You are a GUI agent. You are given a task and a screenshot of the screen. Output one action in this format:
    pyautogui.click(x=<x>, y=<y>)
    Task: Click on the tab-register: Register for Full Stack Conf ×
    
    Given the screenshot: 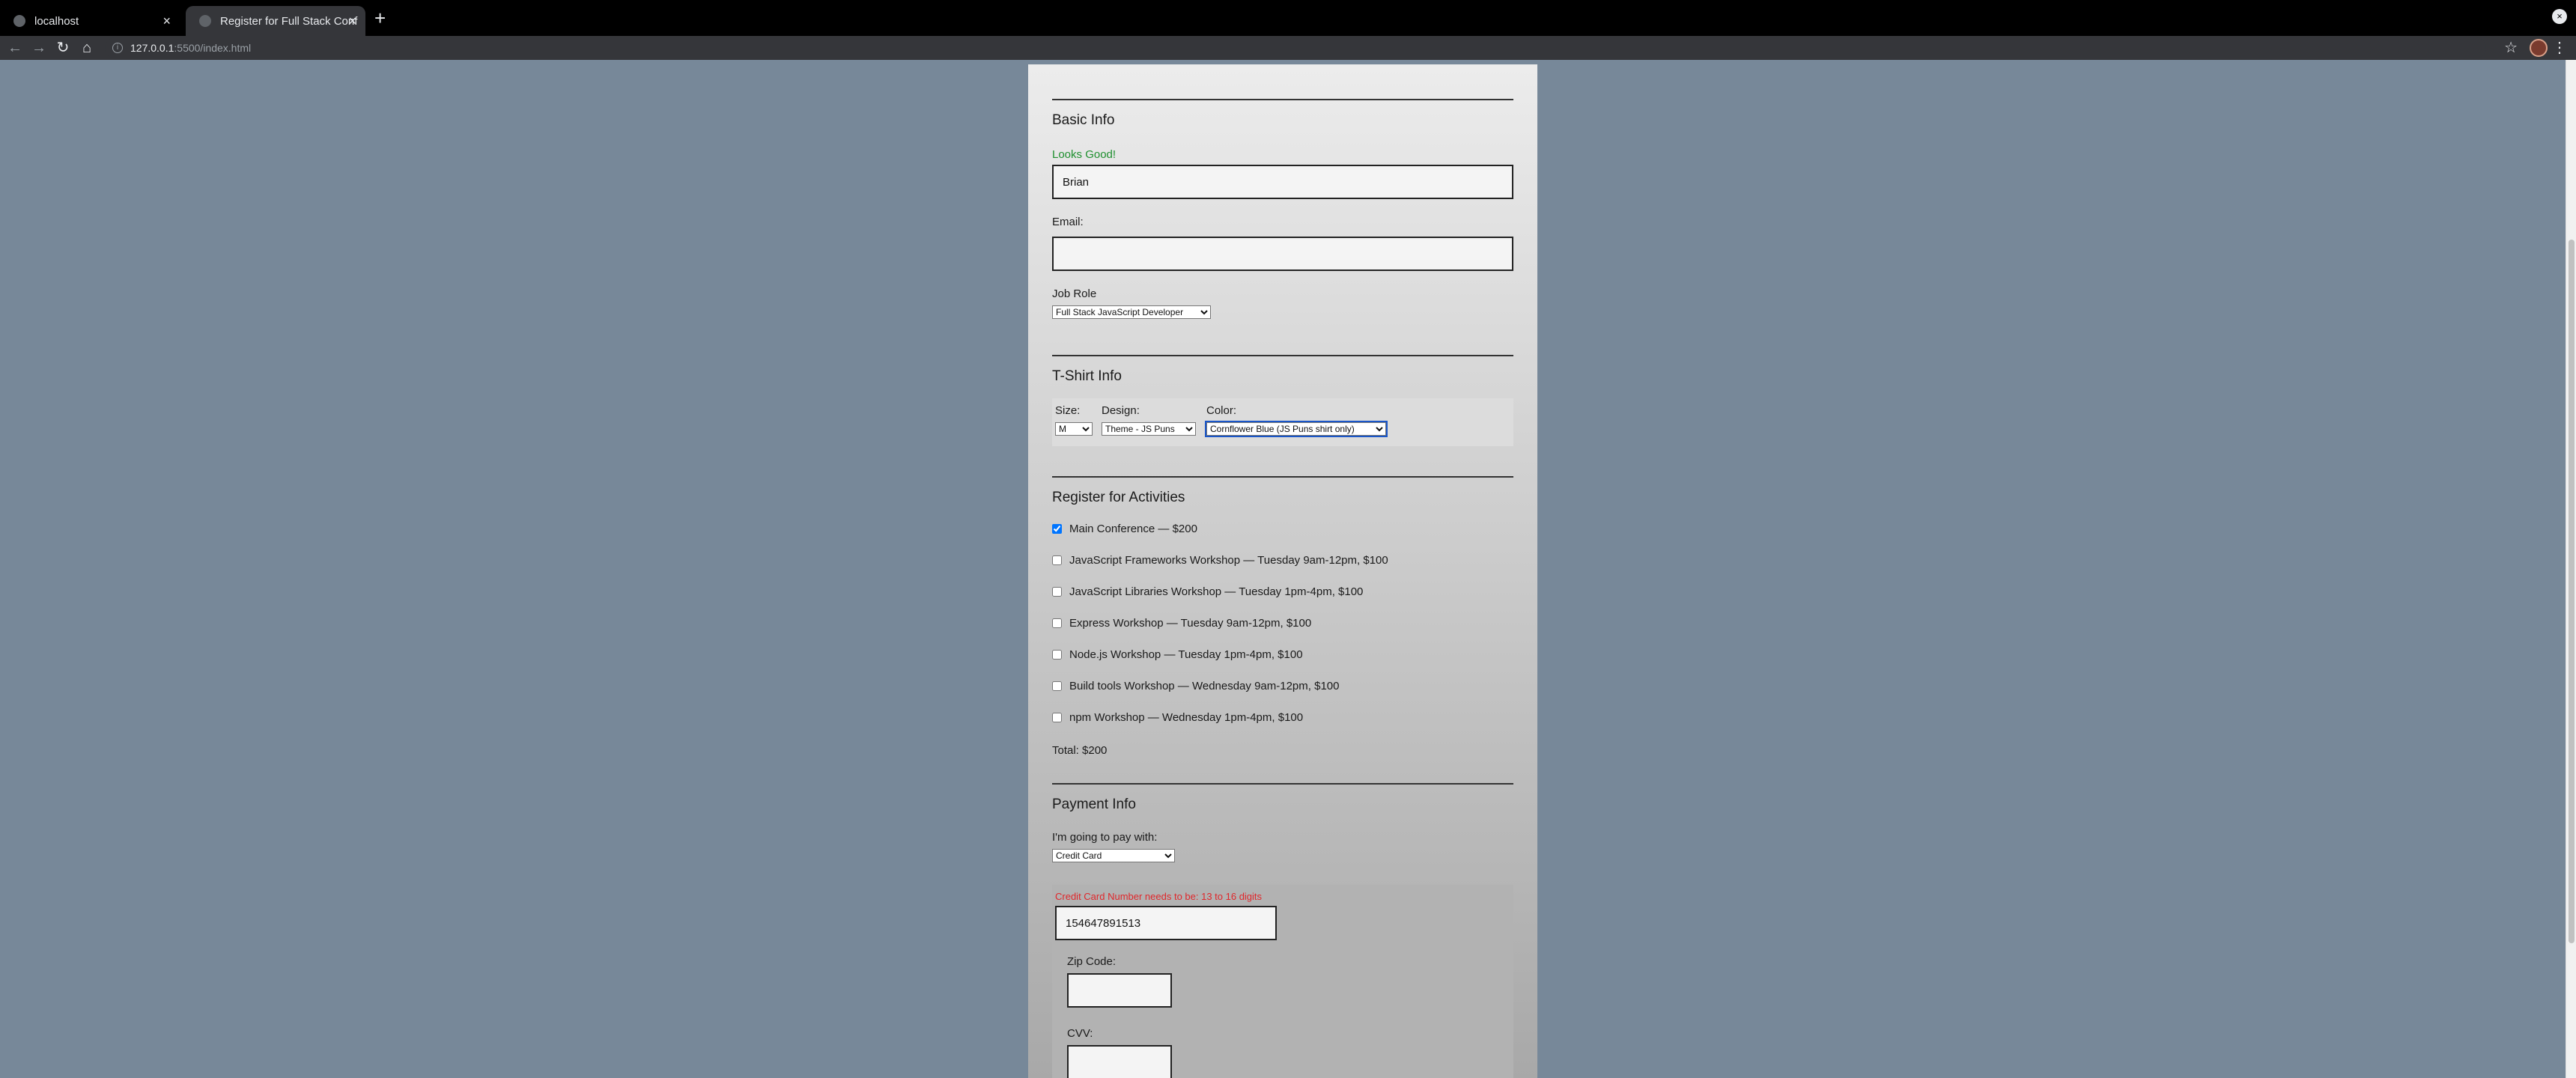 What is the action you would take?
    pyautogui.click(x=275, y=21)
    